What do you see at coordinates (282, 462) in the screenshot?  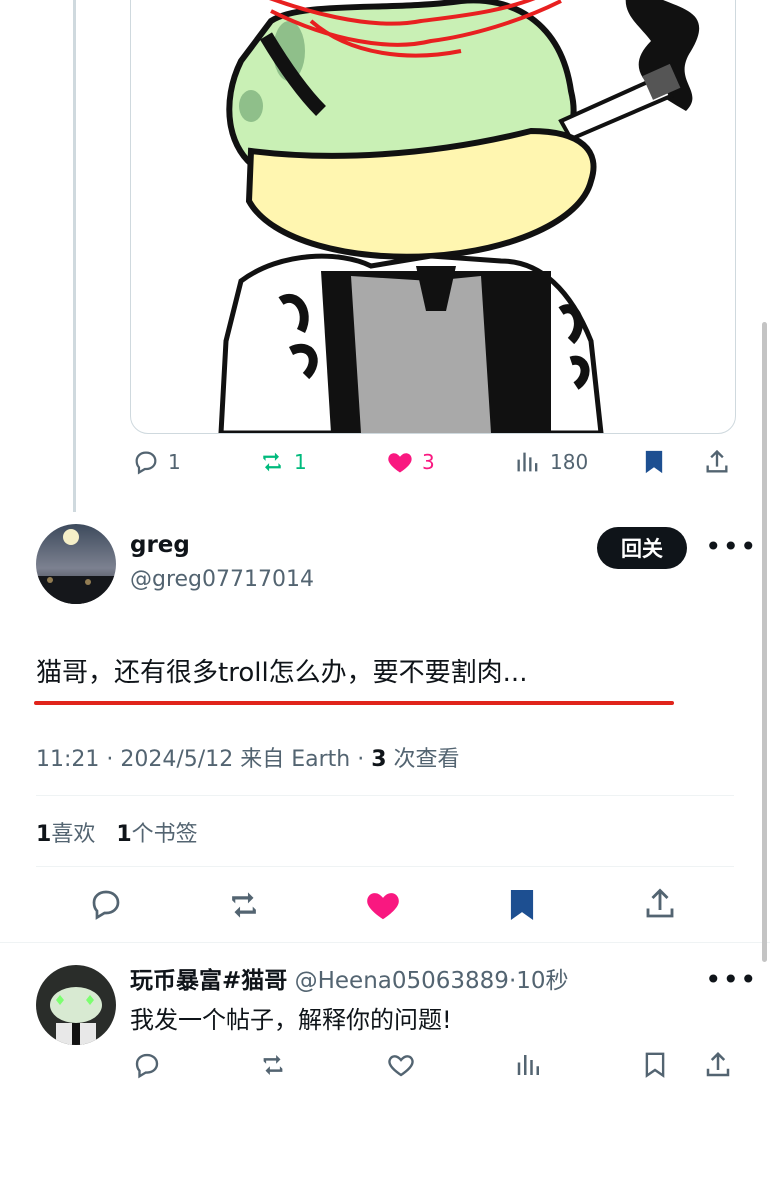 I see `retweet-action: 1` at bounding box center [282, 462].